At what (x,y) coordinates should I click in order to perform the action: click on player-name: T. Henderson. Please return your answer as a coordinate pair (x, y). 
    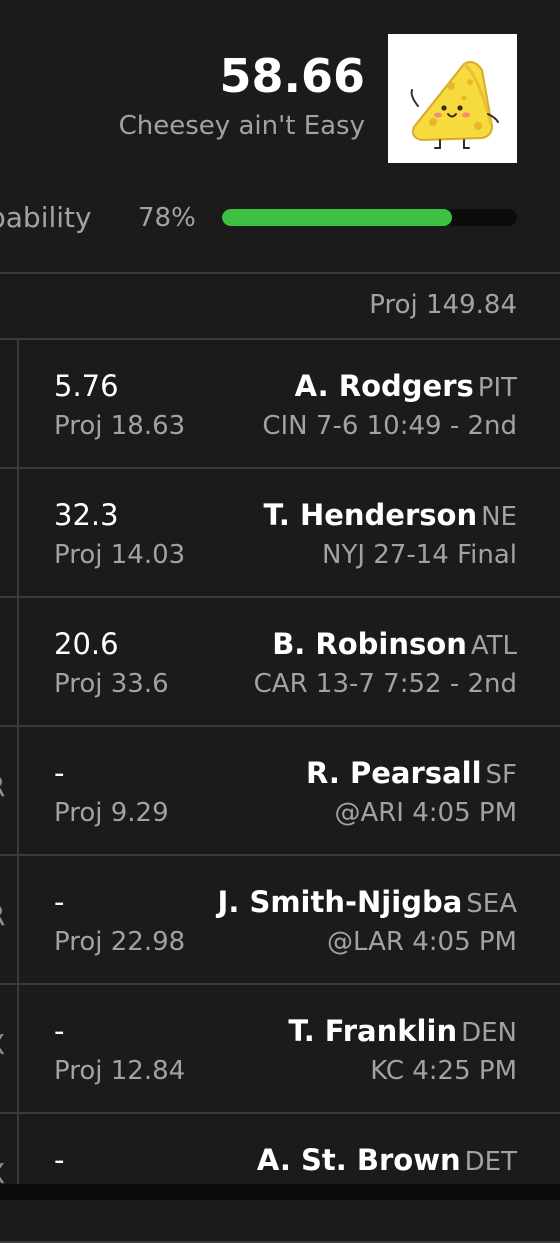
    Looking at the image, I should click on (370, 515).